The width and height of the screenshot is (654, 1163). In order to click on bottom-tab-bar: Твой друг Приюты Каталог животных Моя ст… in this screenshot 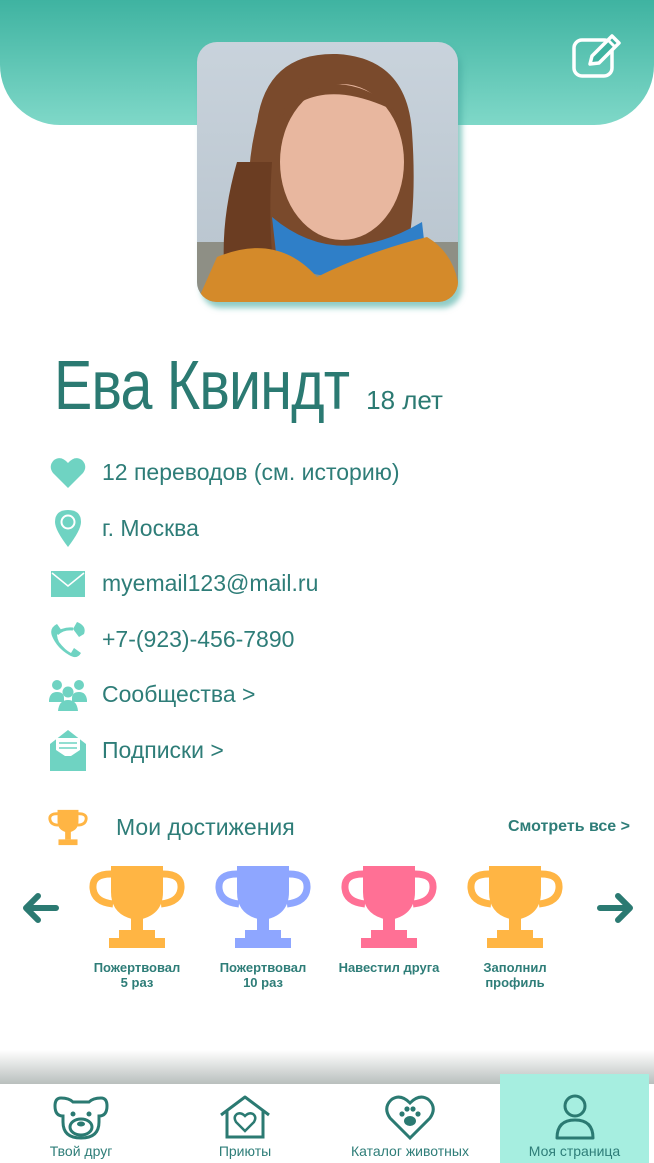, I will do `click(327, 1118)`.